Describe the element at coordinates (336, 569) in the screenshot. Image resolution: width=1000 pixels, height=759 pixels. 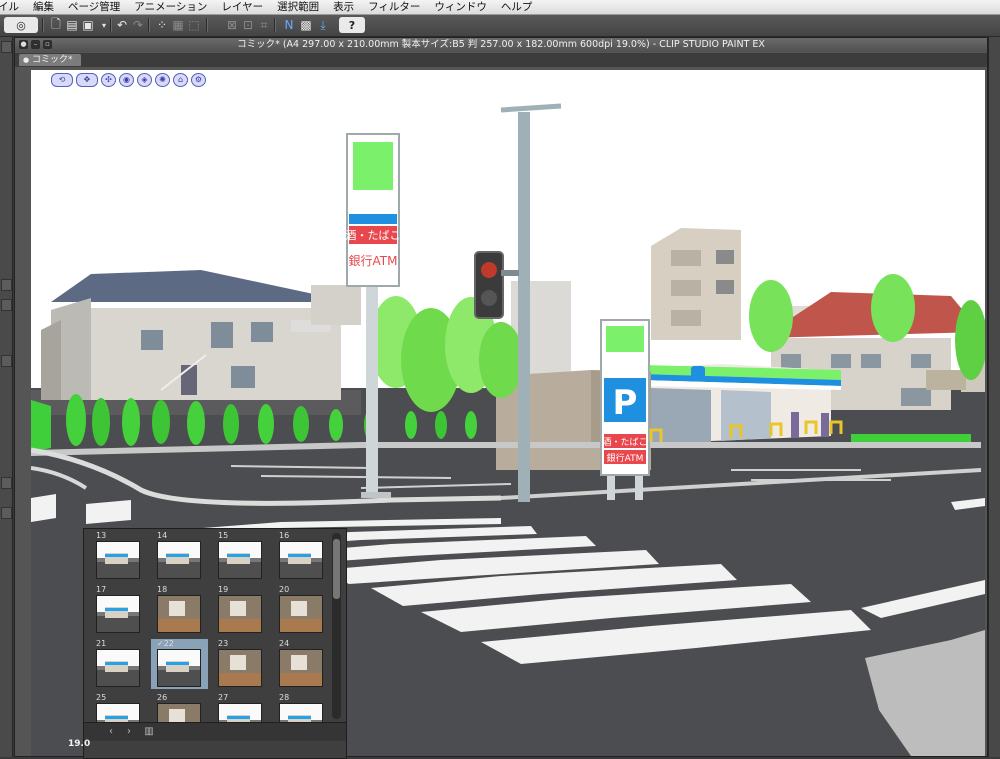
I see `scrollbar-thumb` at that location.